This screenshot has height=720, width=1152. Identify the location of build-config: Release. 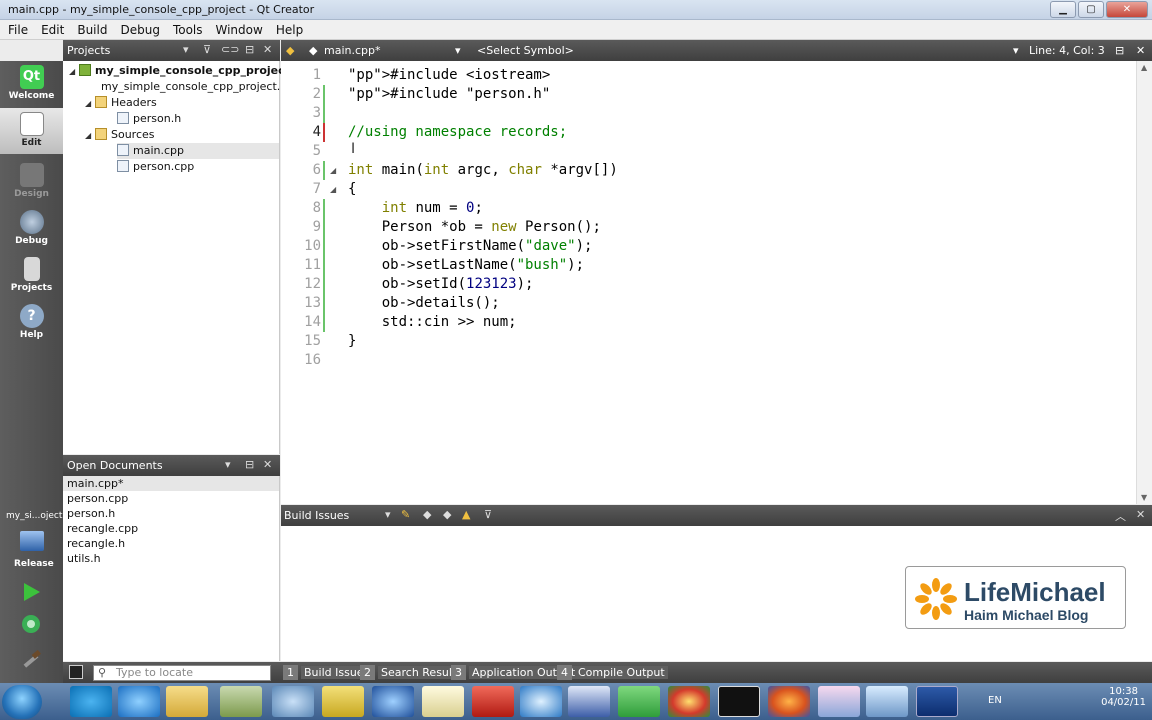
(34, 564).